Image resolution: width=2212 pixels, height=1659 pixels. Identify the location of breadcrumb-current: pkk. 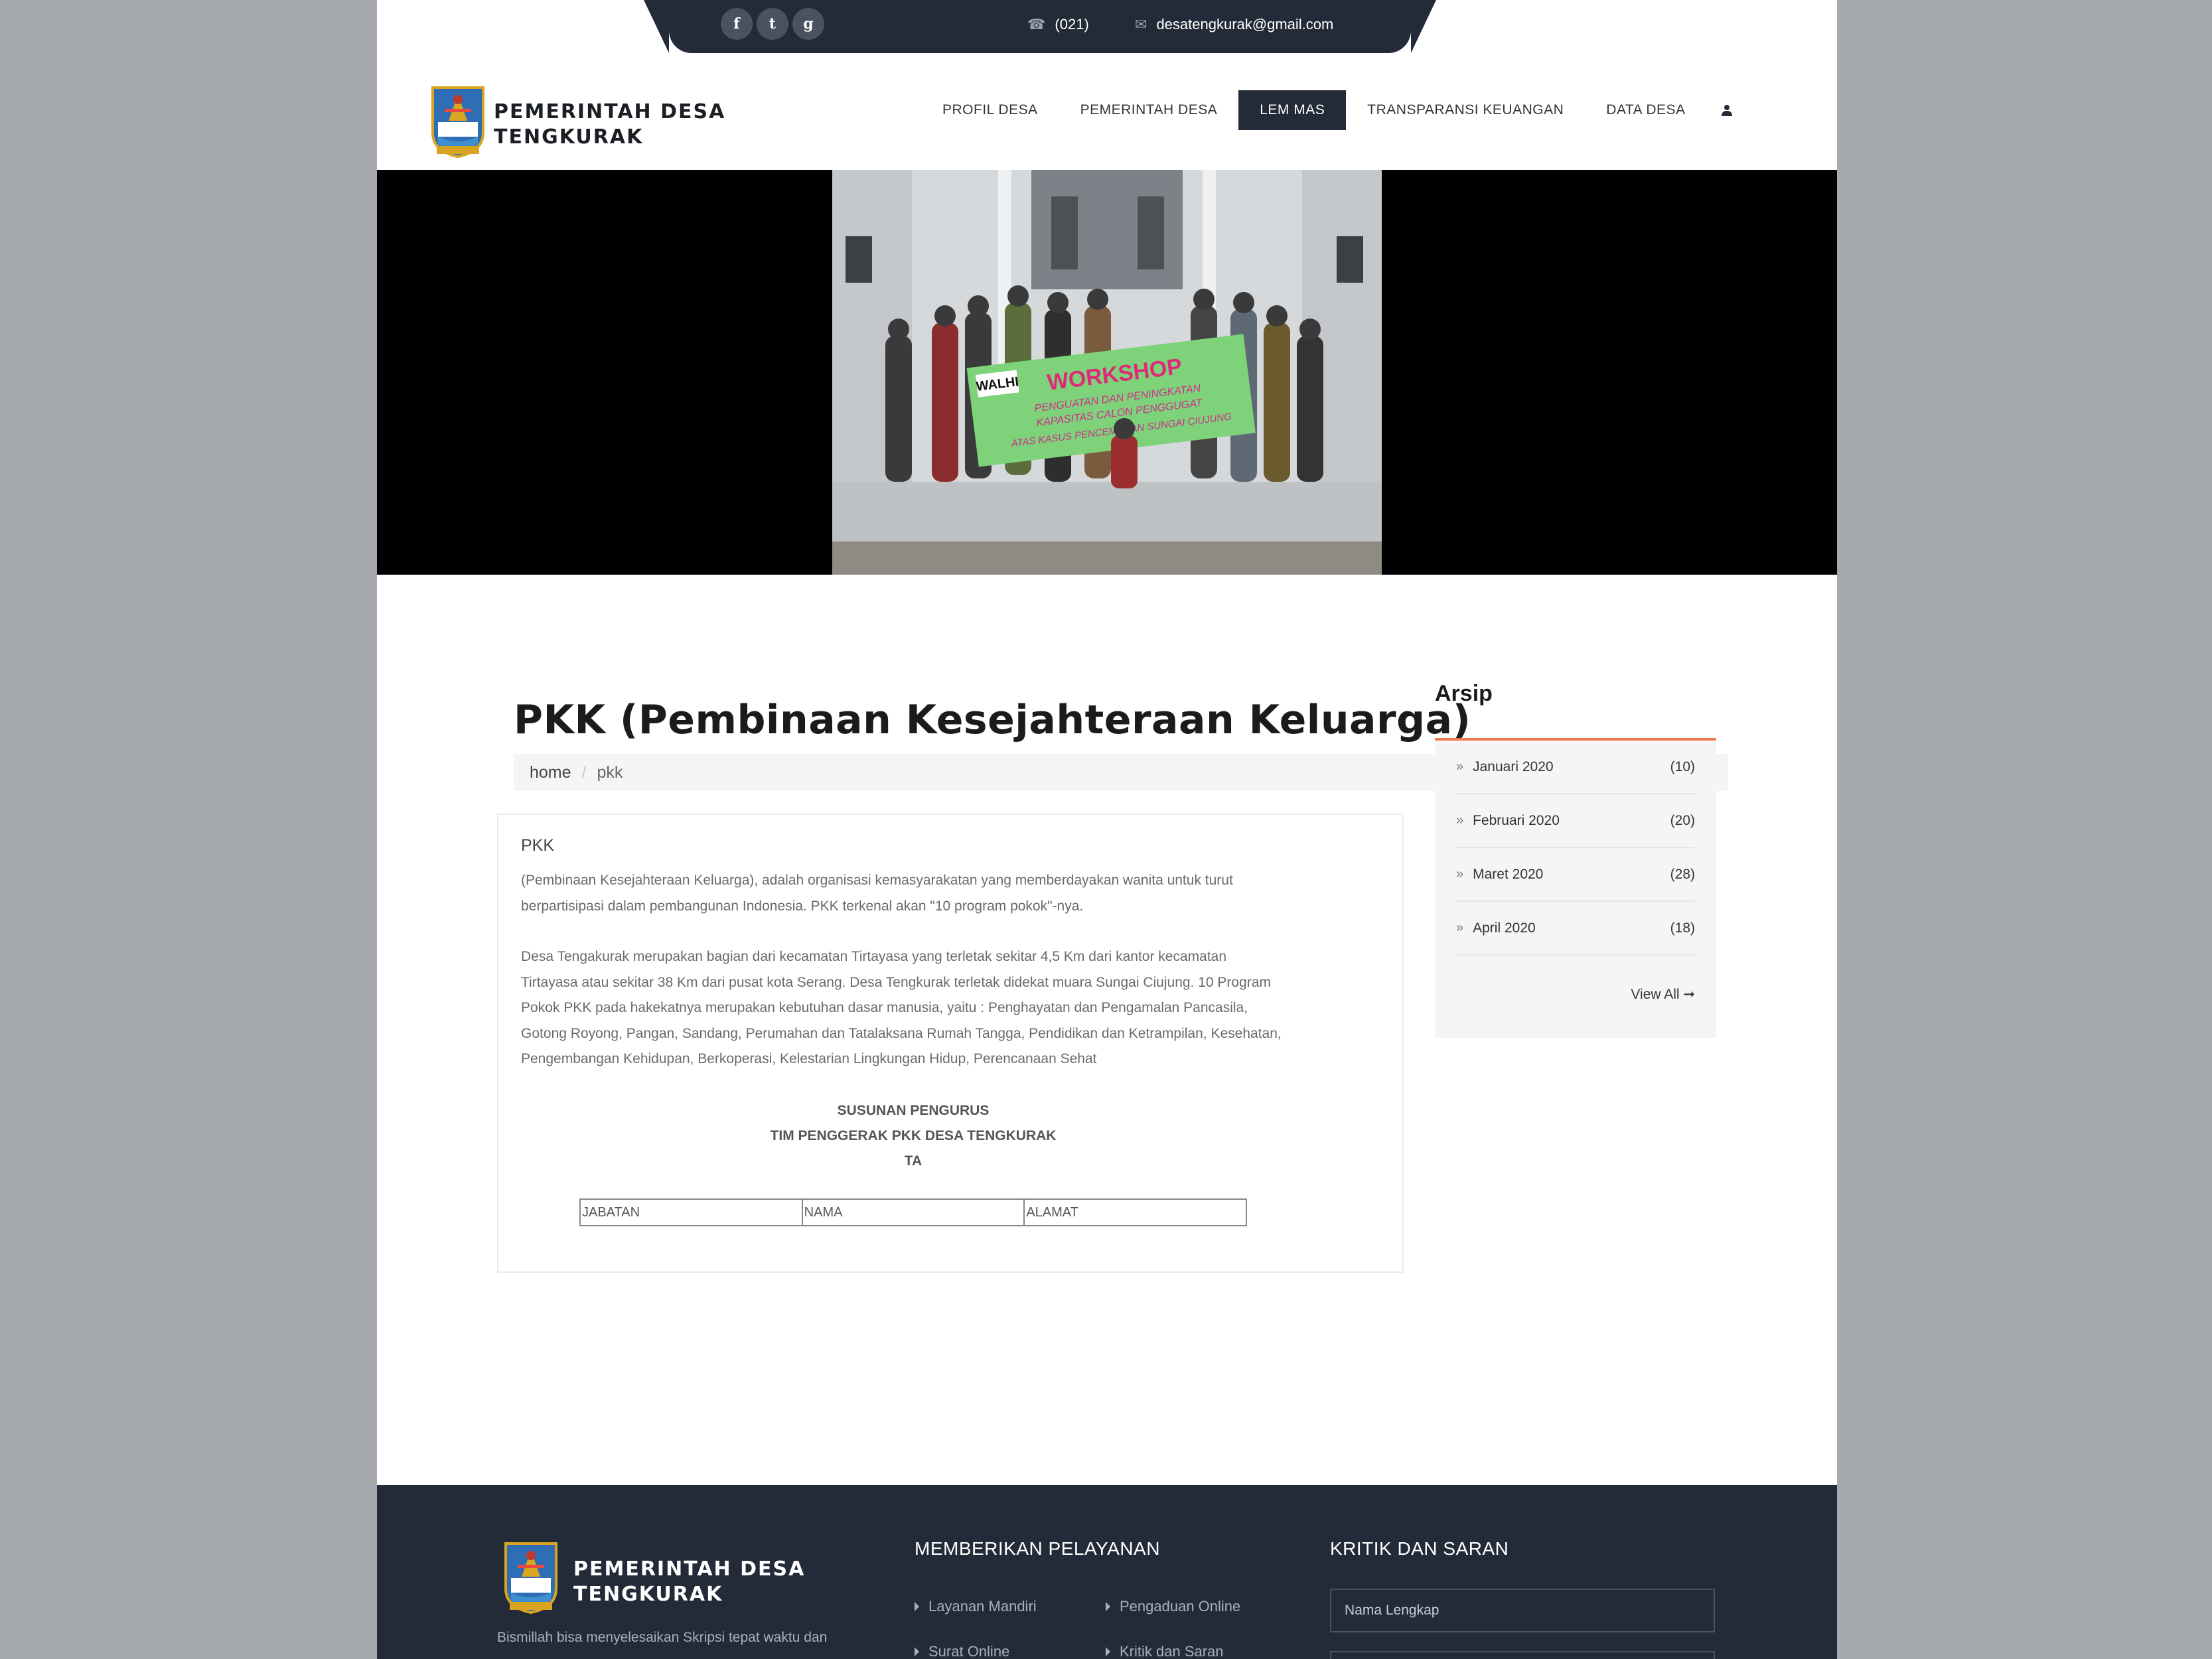
(610, 772).